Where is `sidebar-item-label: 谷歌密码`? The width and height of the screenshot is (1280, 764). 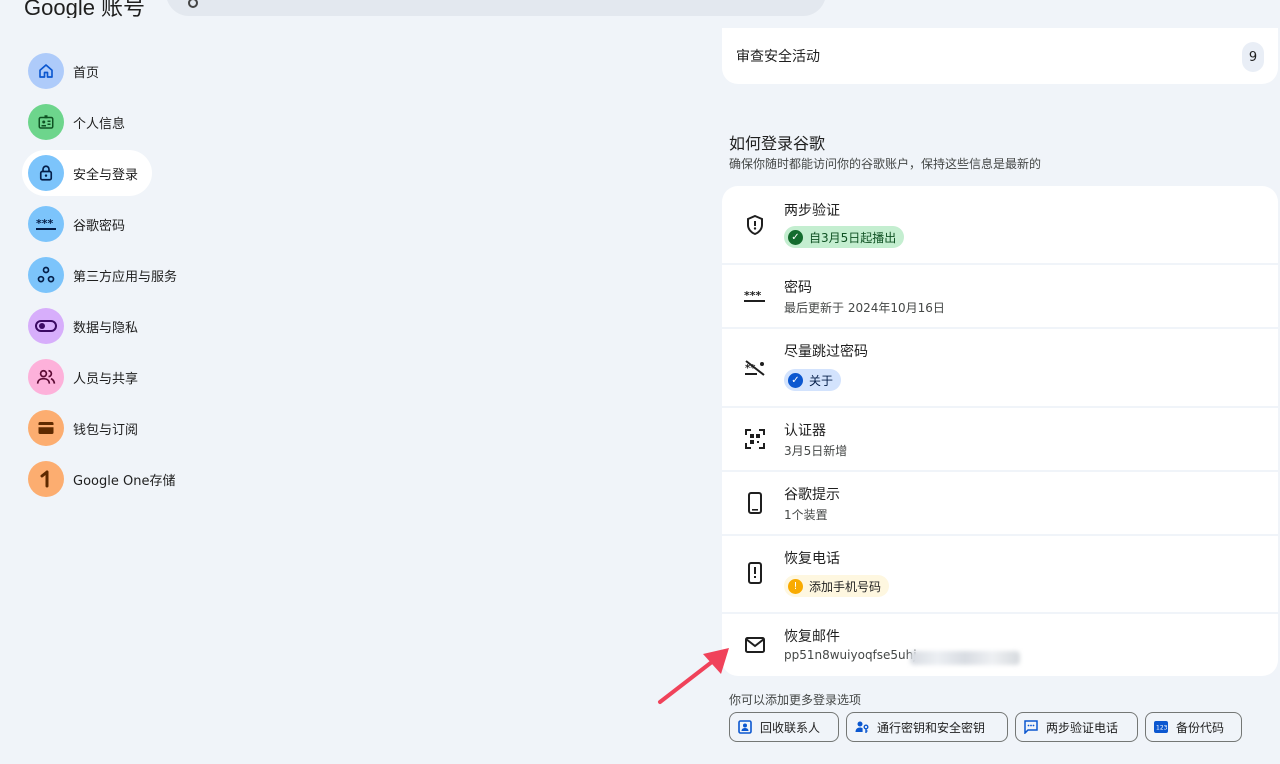 sidebar-item-label: 谷歌密码 is located at coordinates (99, 226).